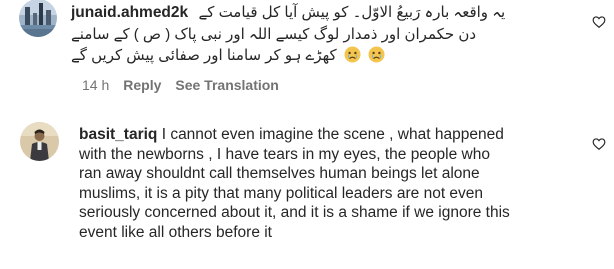 This screenshot has width=614, height=269. Describe the element at coordinates (175, 232) in the screenshot. I see `comment-text-line: event like all others before it` at that location.